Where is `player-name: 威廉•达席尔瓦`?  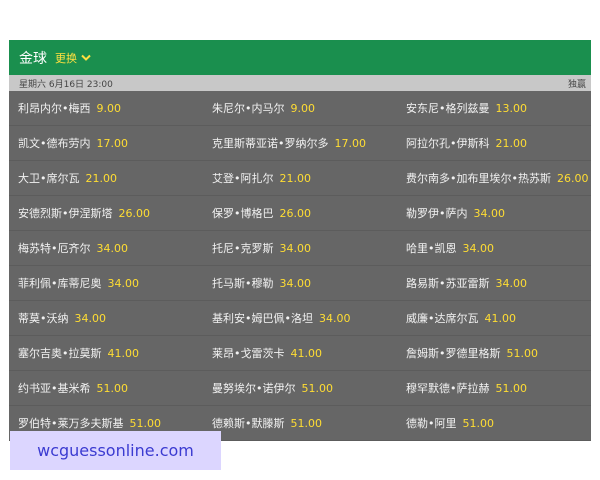
player-name: 威廉•达席尔瓦 is located at coordinates (442, 318).